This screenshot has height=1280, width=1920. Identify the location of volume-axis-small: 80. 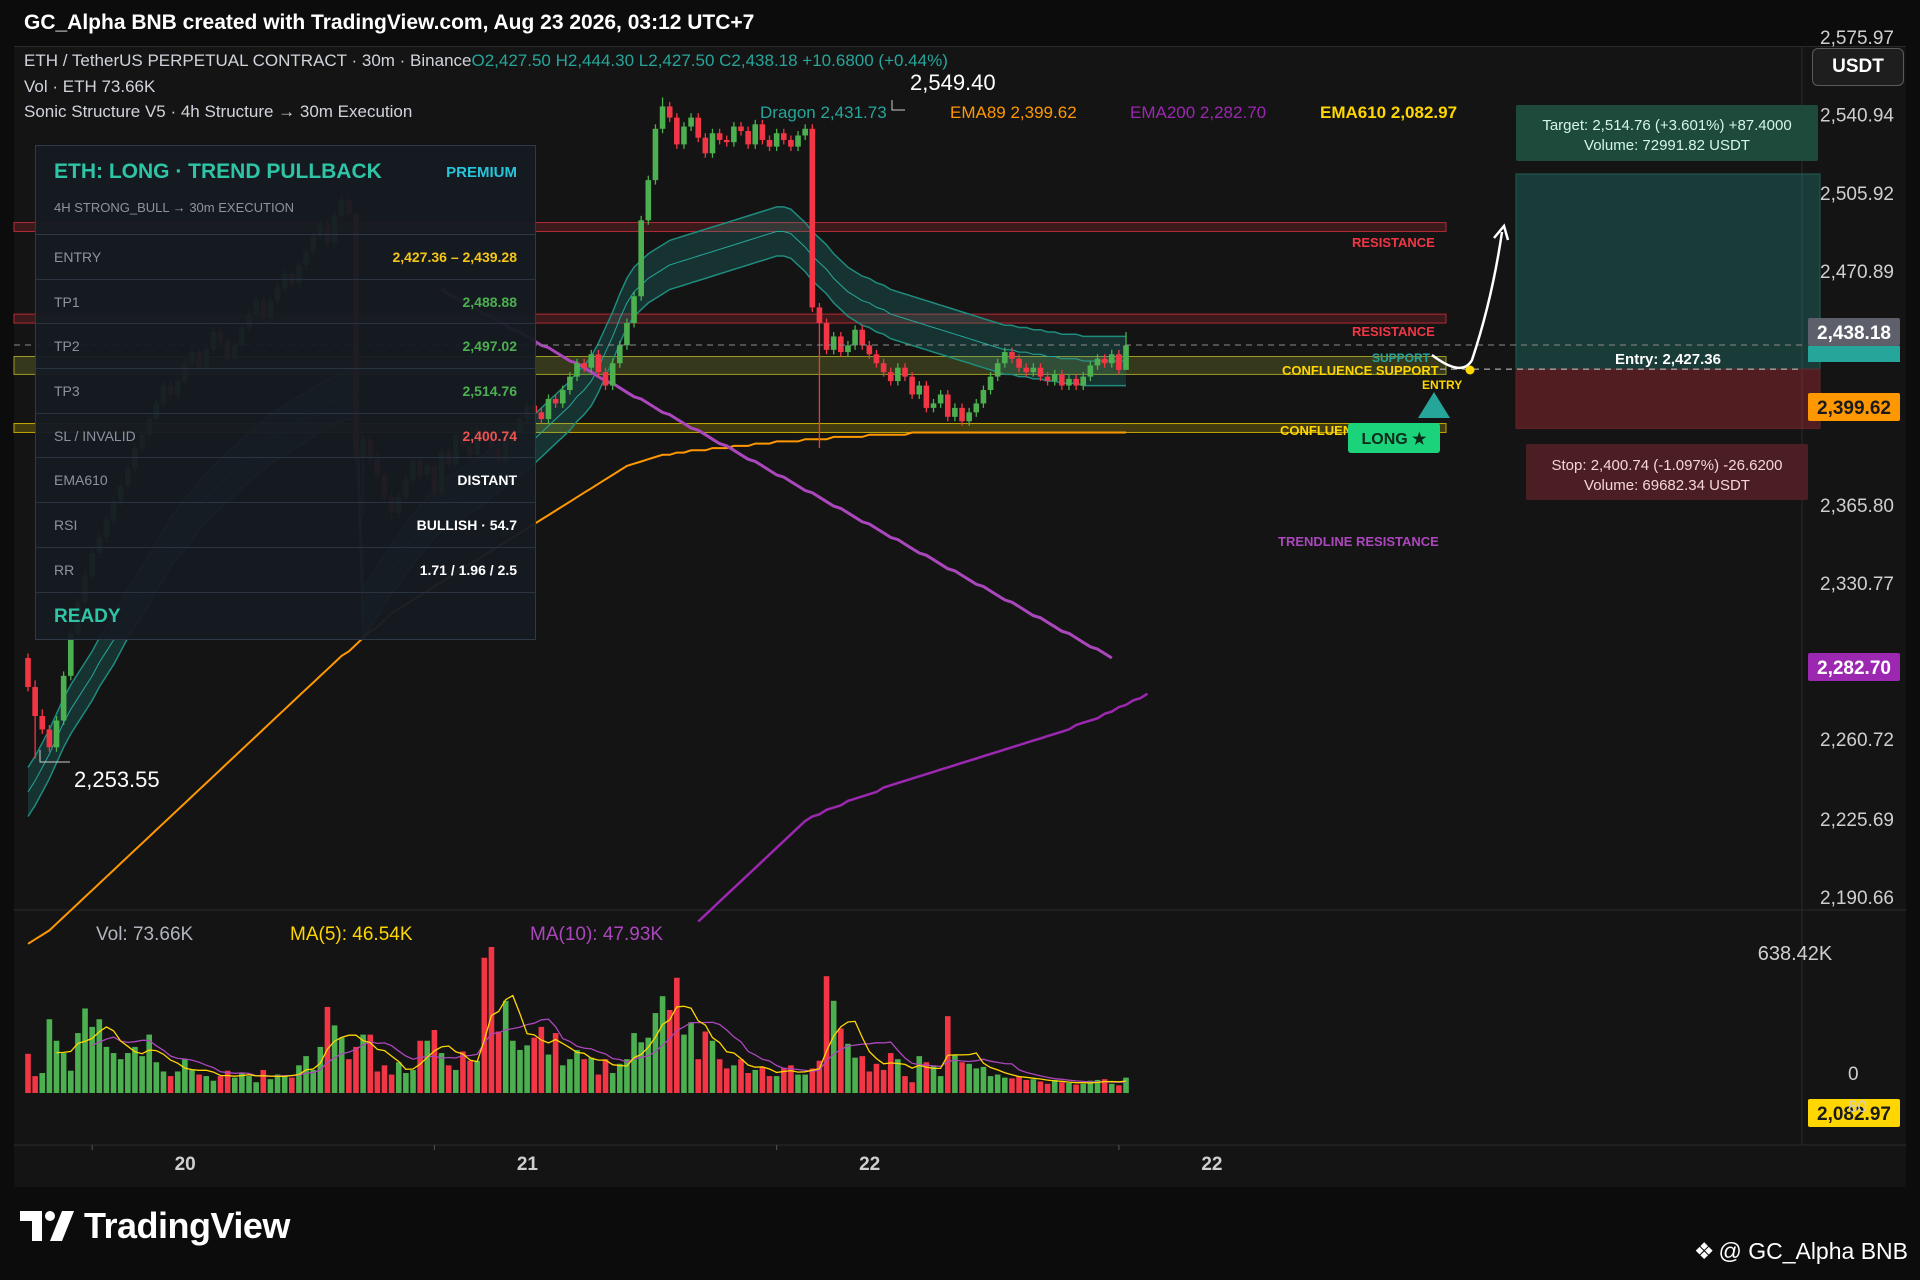
(1857, 1106).